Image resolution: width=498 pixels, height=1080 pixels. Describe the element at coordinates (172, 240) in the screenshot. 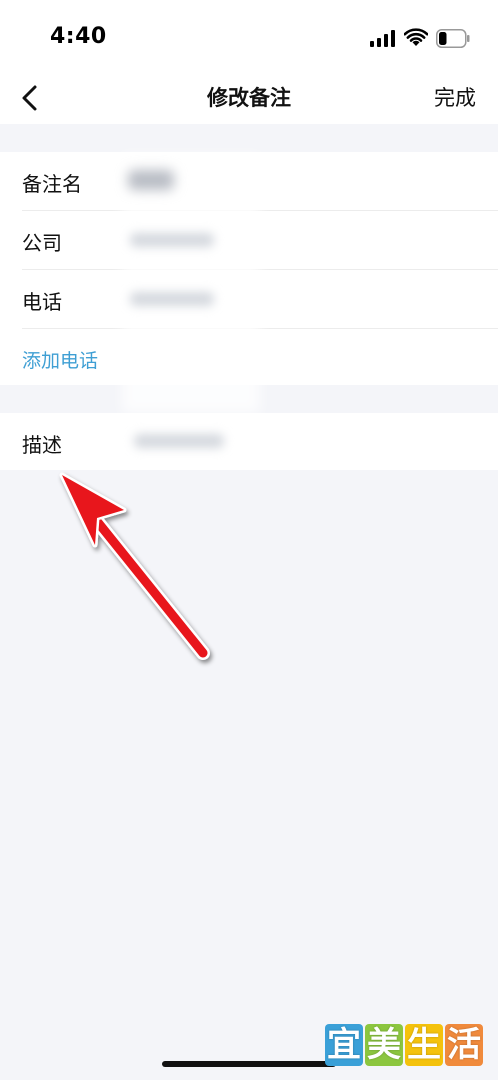

I see `redaction-blur-company` at that location.